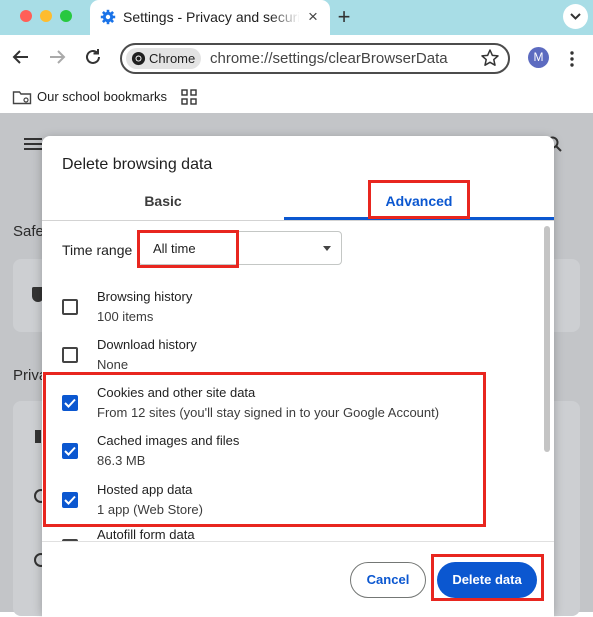 The height and width of the screenshot is (617, 593). What do you see at coordinates (291, 303) in the screenshot?
I see `list-item-browsing-history: Browsing history 100 items` at bounding box center [291, 303].